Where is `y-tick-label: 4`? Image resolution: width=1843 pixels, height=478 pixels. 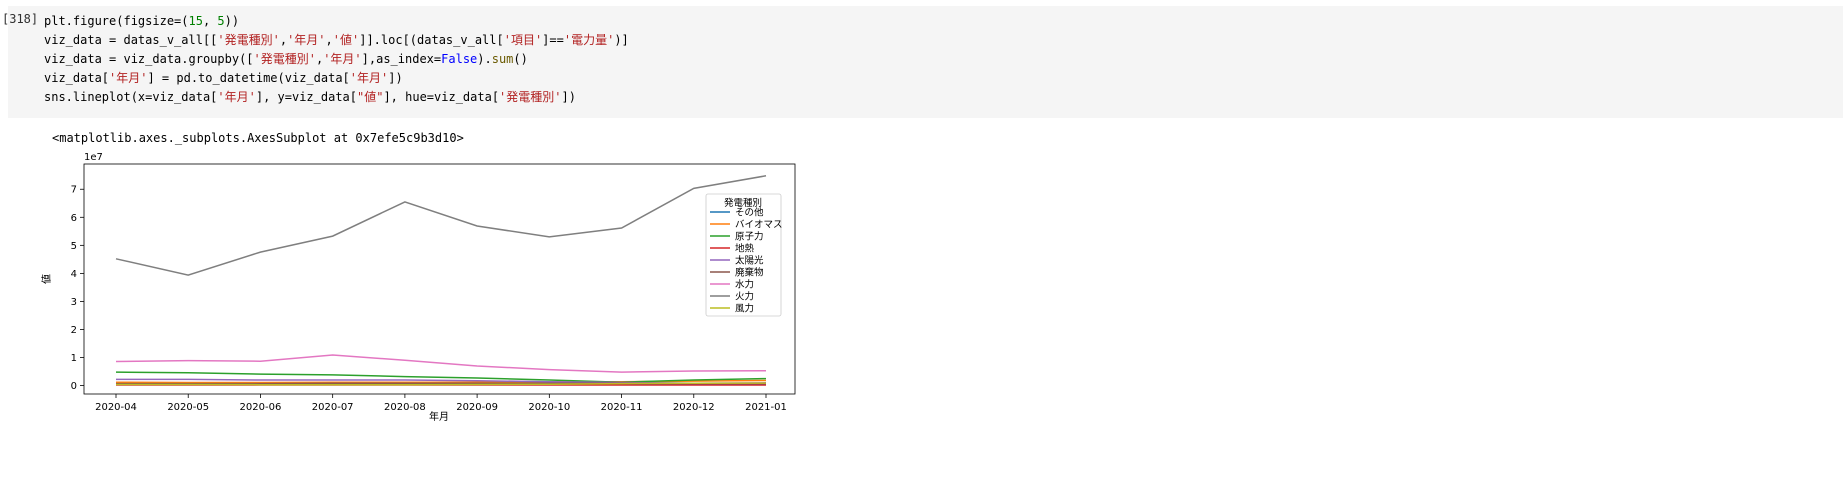 y-tick-label: 4 is located at coordinates (74, 274).